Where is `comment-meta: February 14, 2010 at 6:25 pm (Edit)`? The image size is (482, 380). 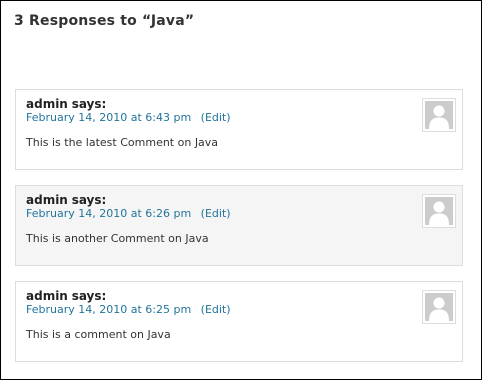 comment-meta: February 14, 2010 at 6:25 pm (Edit) is located at coordinates (128, 309).